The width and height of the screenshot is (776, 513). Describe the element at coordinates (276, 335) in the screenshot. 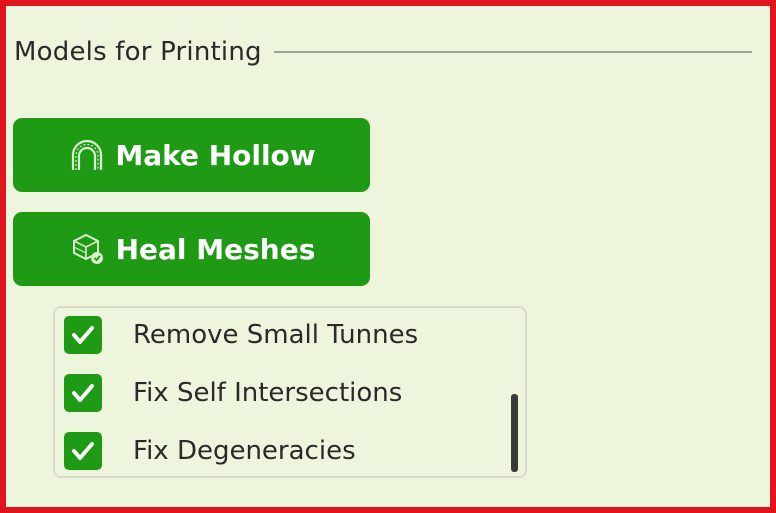

I see `option-label: Remove Small Tunnes` at that location.